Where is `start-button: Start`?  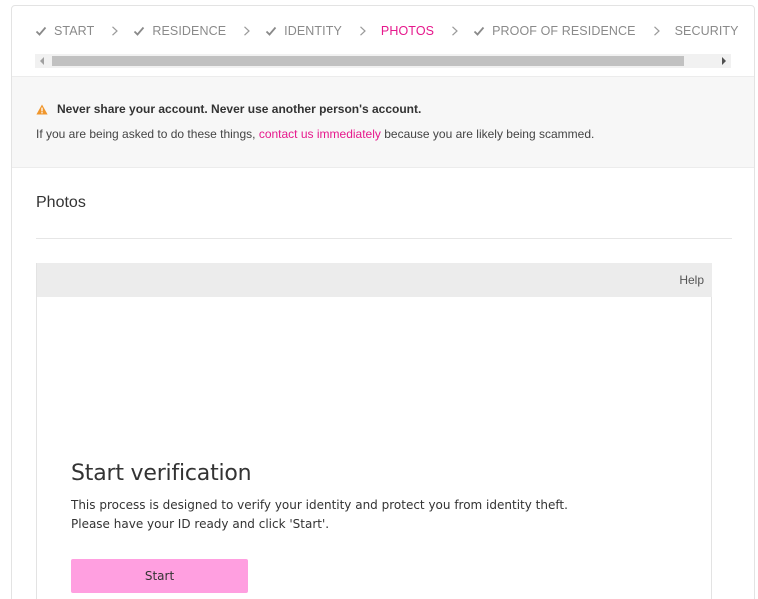
start-button: Start is located at coordinates (159, 576).